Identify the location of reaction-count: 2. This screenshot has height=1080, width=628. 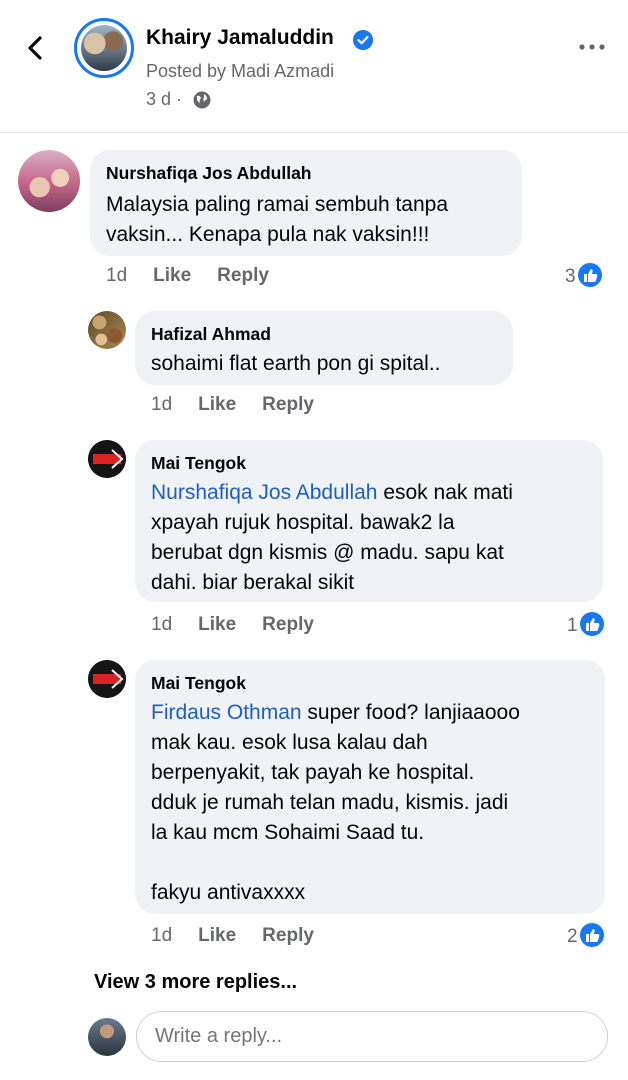
(585, 936).